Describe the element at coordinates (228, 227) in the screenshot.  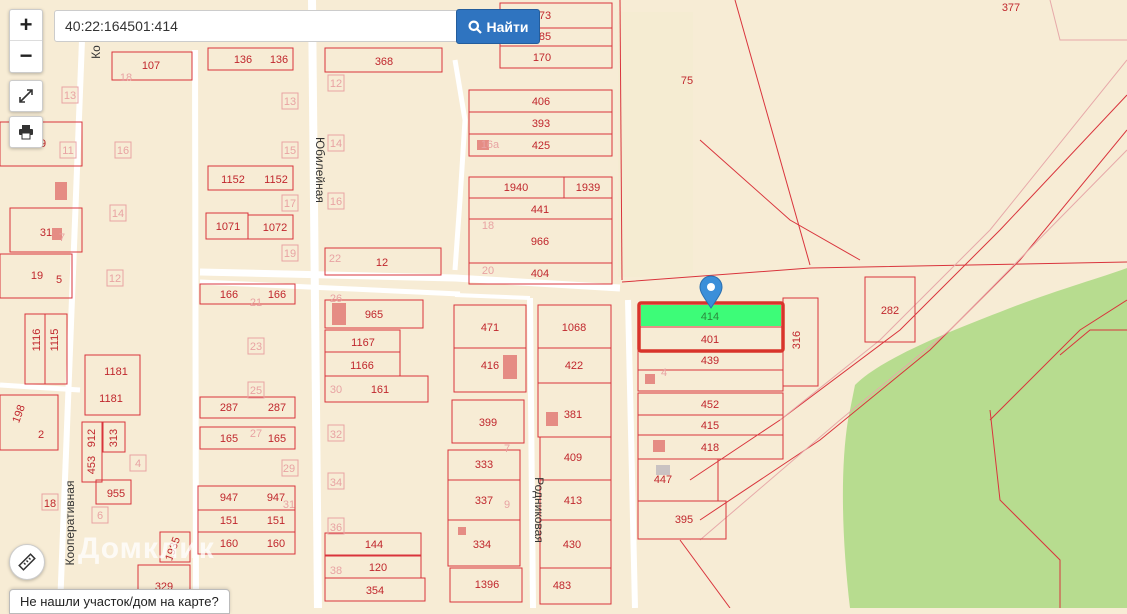
I see `parcel-label: 1071` at that location.